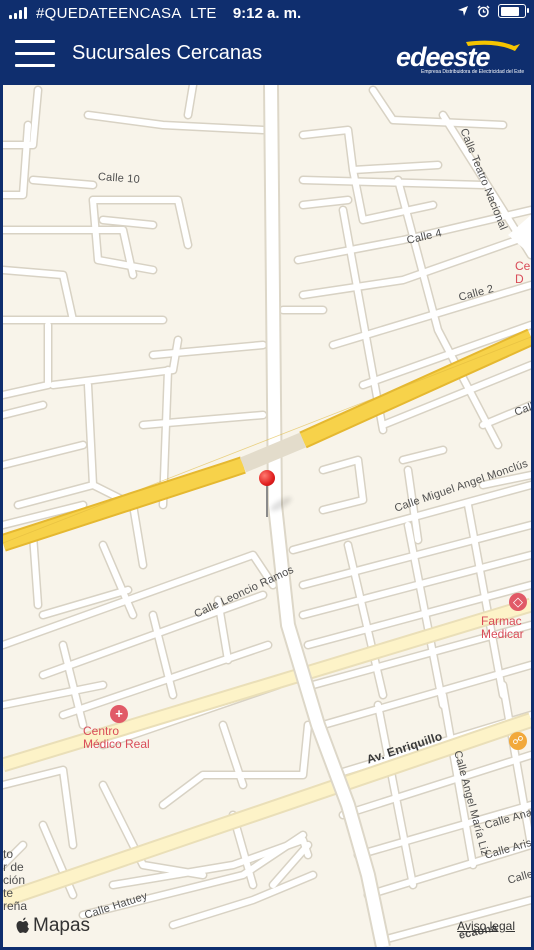 This screenshot has width=534, height=950. What do you see at coordinates (119, 714) in the screenshot?
I see `hospital-poi-icon: +` at bounding box center [119, 714].